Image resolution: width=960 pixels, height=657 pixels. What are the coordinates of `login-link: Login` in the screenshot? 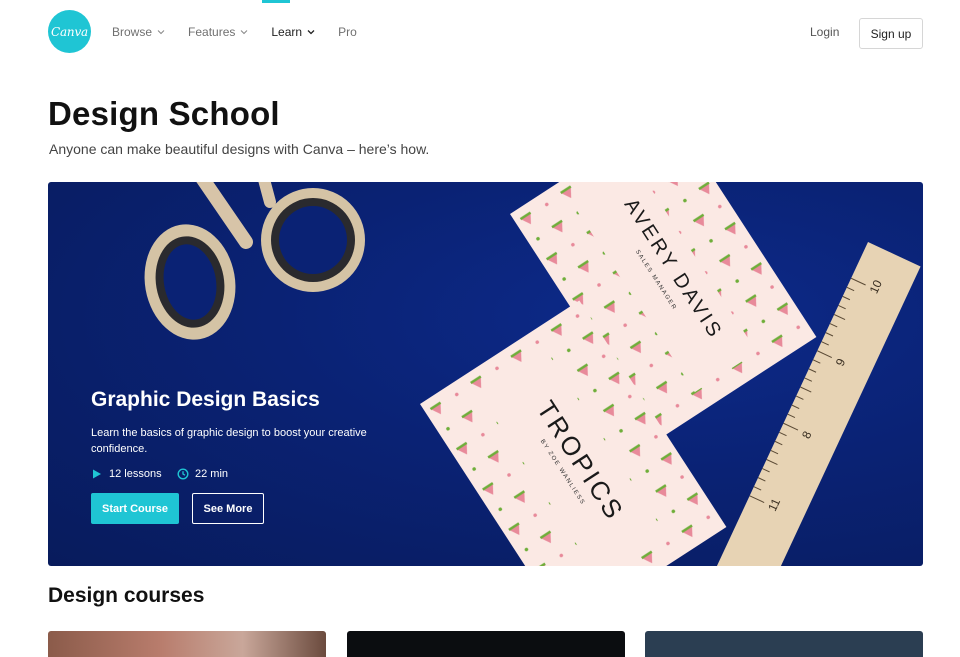 It's located at (824, 32).